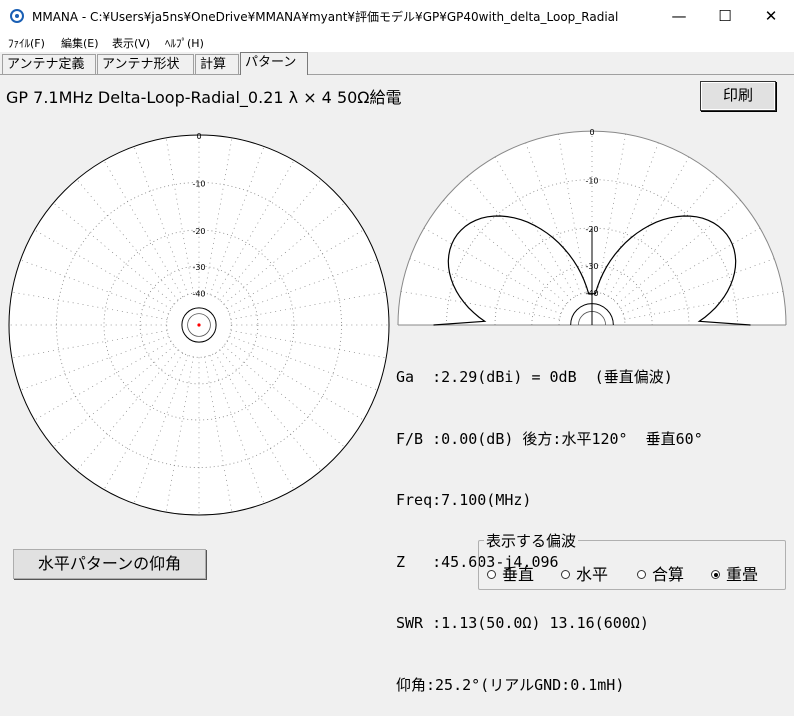  Describe the element at coordinates (198, 294) in the screenshot. I see `ring-label: -40` at that location.